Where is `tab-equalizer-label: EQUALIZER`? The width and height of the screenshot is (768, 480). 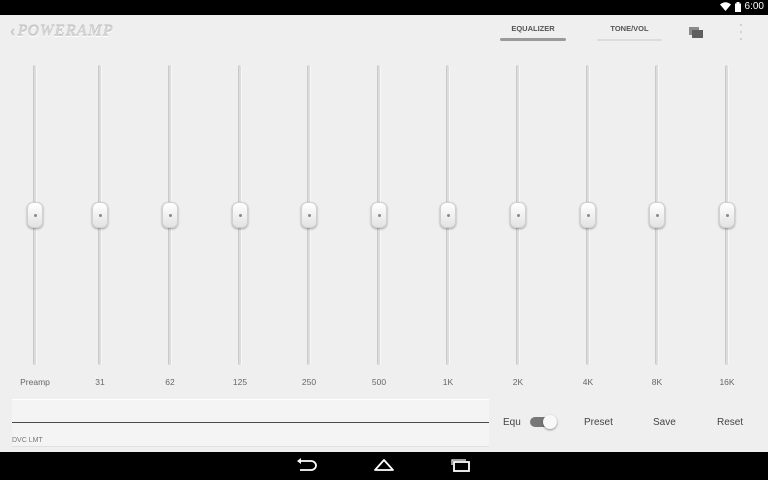
tab-equalizer-label: EQUALIZER is located at coordinates (533, 28).